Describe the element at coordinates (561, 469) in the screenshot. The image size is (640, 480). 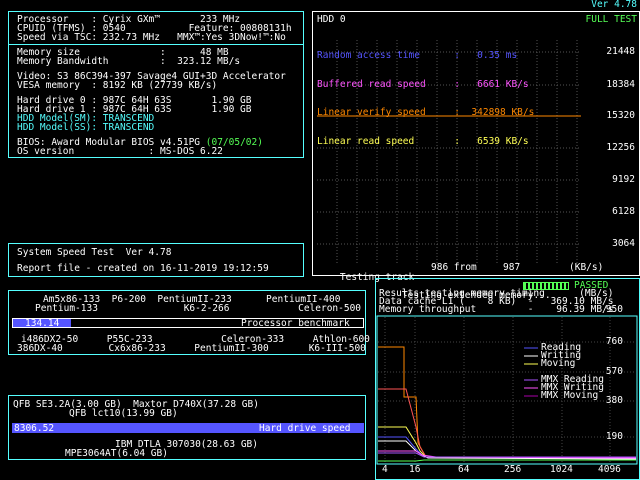
I see `memory-x-tick: 1024` at that location.